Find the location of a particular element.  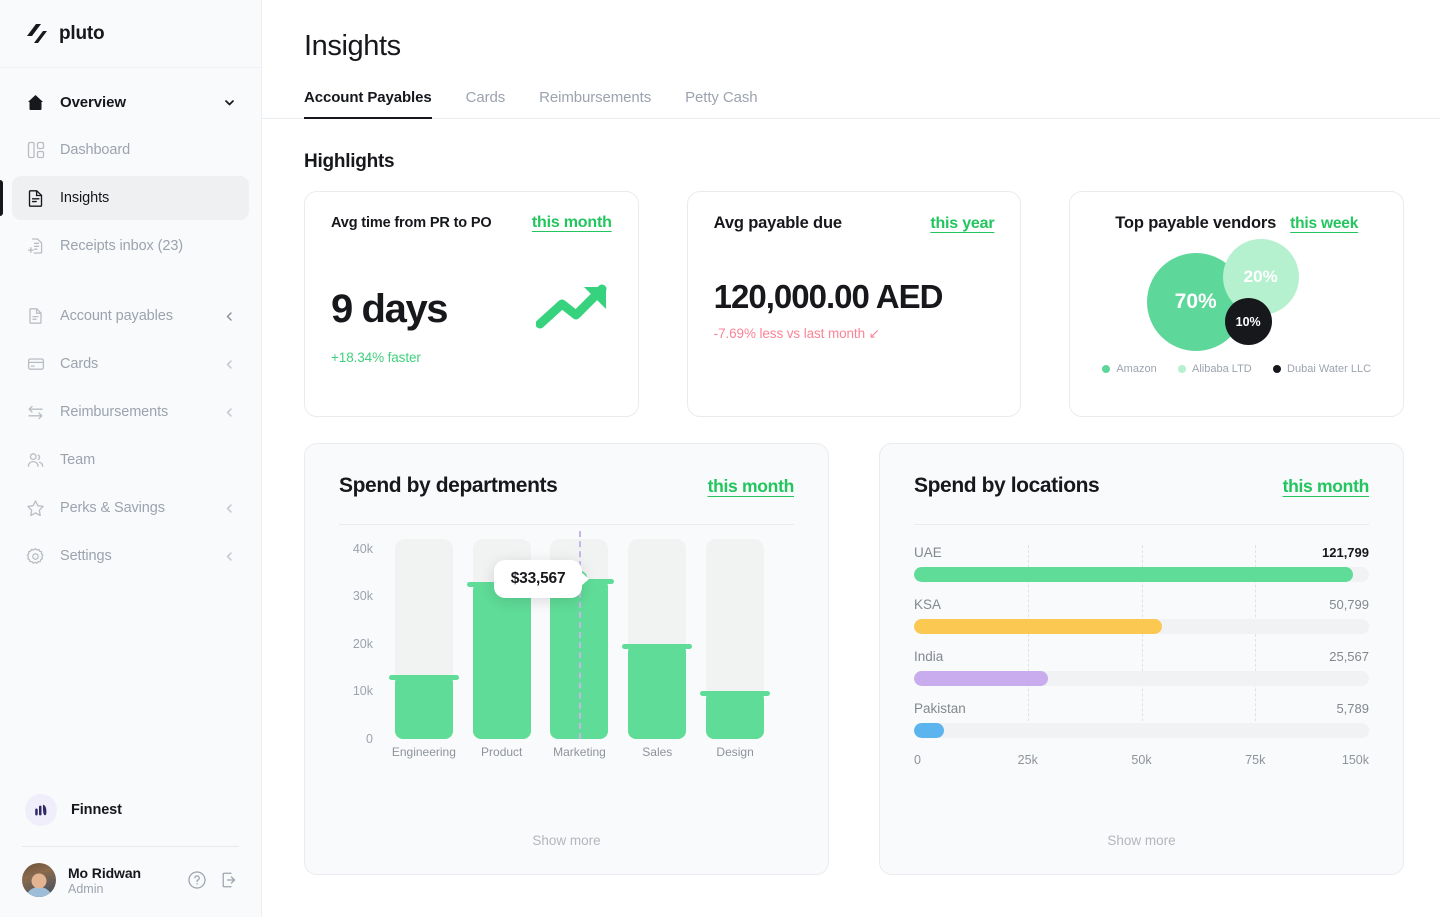

x-tick-label: 25k is located at coordinates (1027, 760).